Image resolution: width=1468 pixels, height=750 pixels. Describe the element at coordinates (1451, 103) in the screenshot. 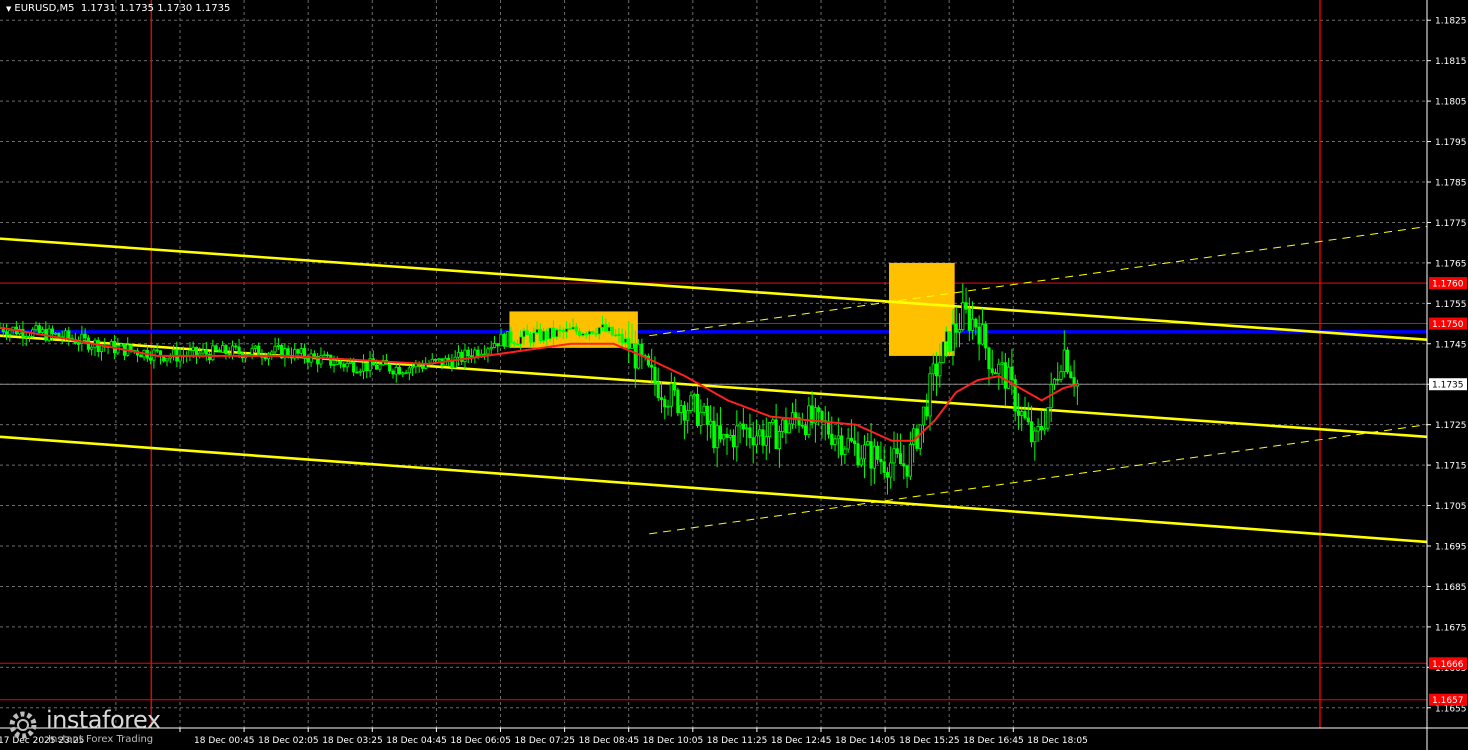

I see `y-tick-label: 1.1805` at that location.